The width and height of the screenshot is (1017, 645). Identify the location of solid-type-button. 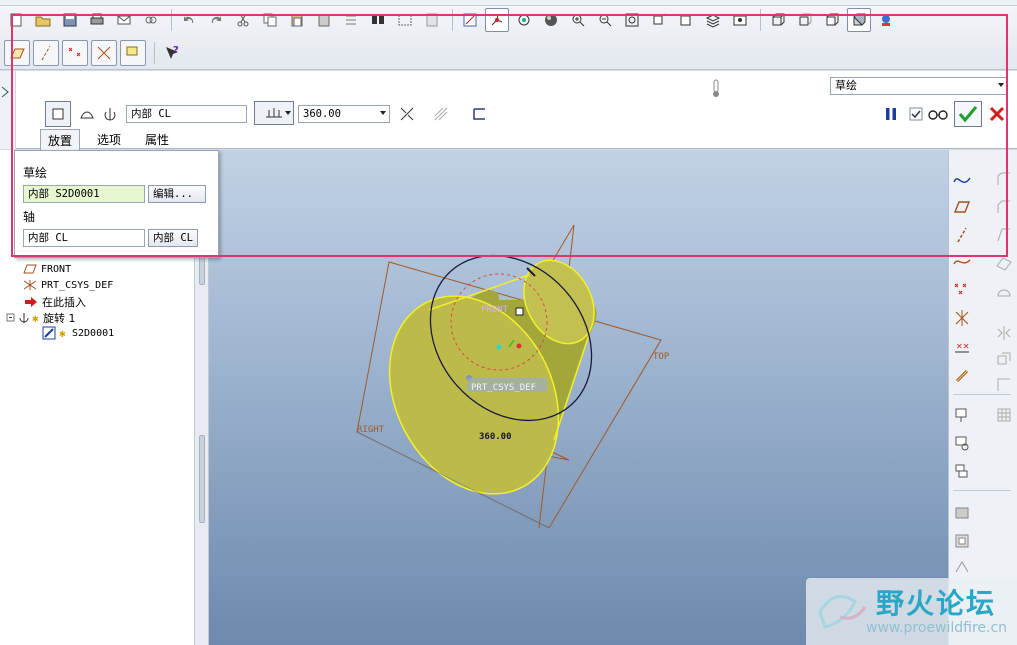
(58, 114).